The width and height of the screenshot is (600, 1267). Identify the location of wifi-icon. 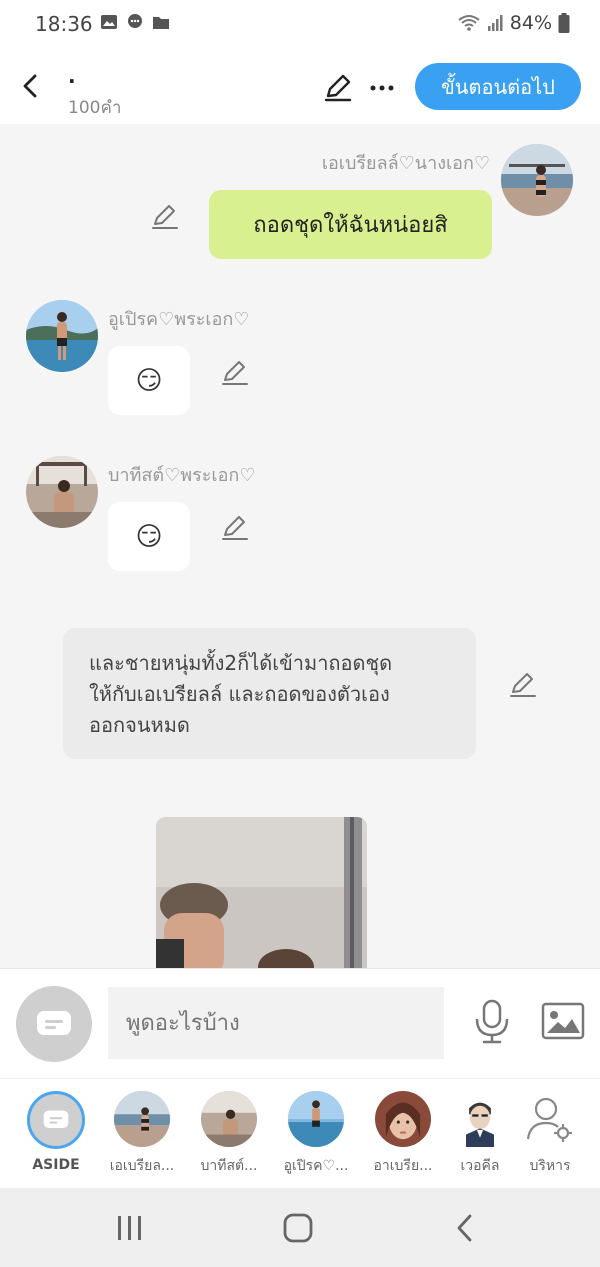
(469, 23).